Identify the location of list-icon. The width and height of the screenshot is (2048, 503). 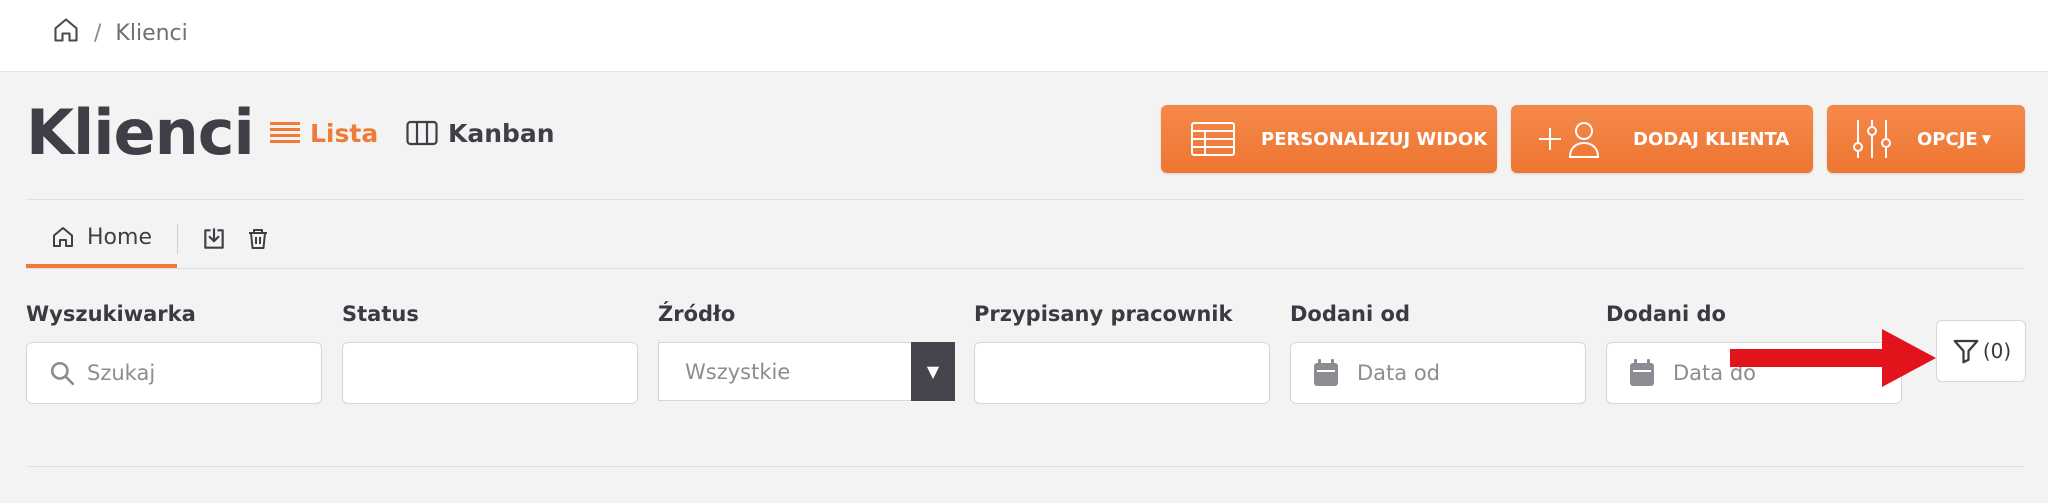
(285, 132).